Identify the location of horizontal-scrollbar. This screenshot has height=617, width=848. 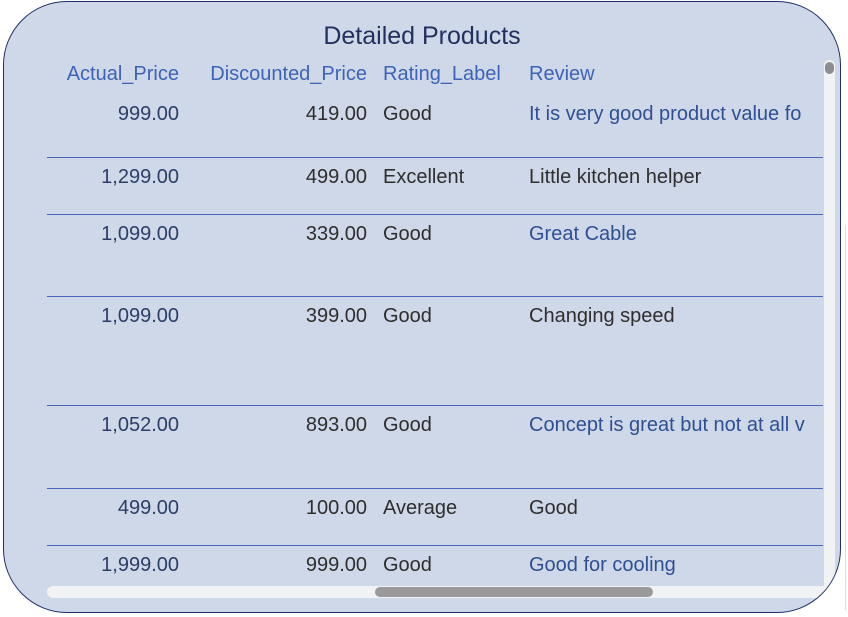
(438, 592).